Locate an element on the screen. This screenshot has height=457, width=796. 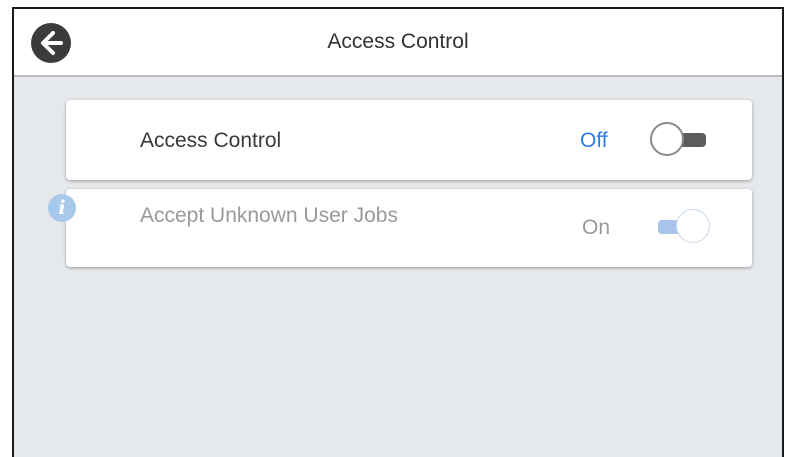
accept-unknown-user-jobs-toggle is located at coordinates (682, 227).